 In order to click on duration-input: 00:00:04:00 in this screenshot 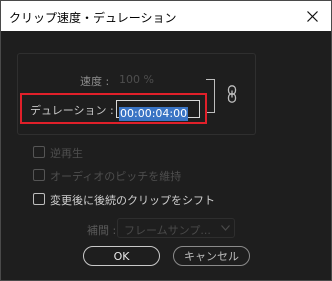, I will do `click(158, 110)`.